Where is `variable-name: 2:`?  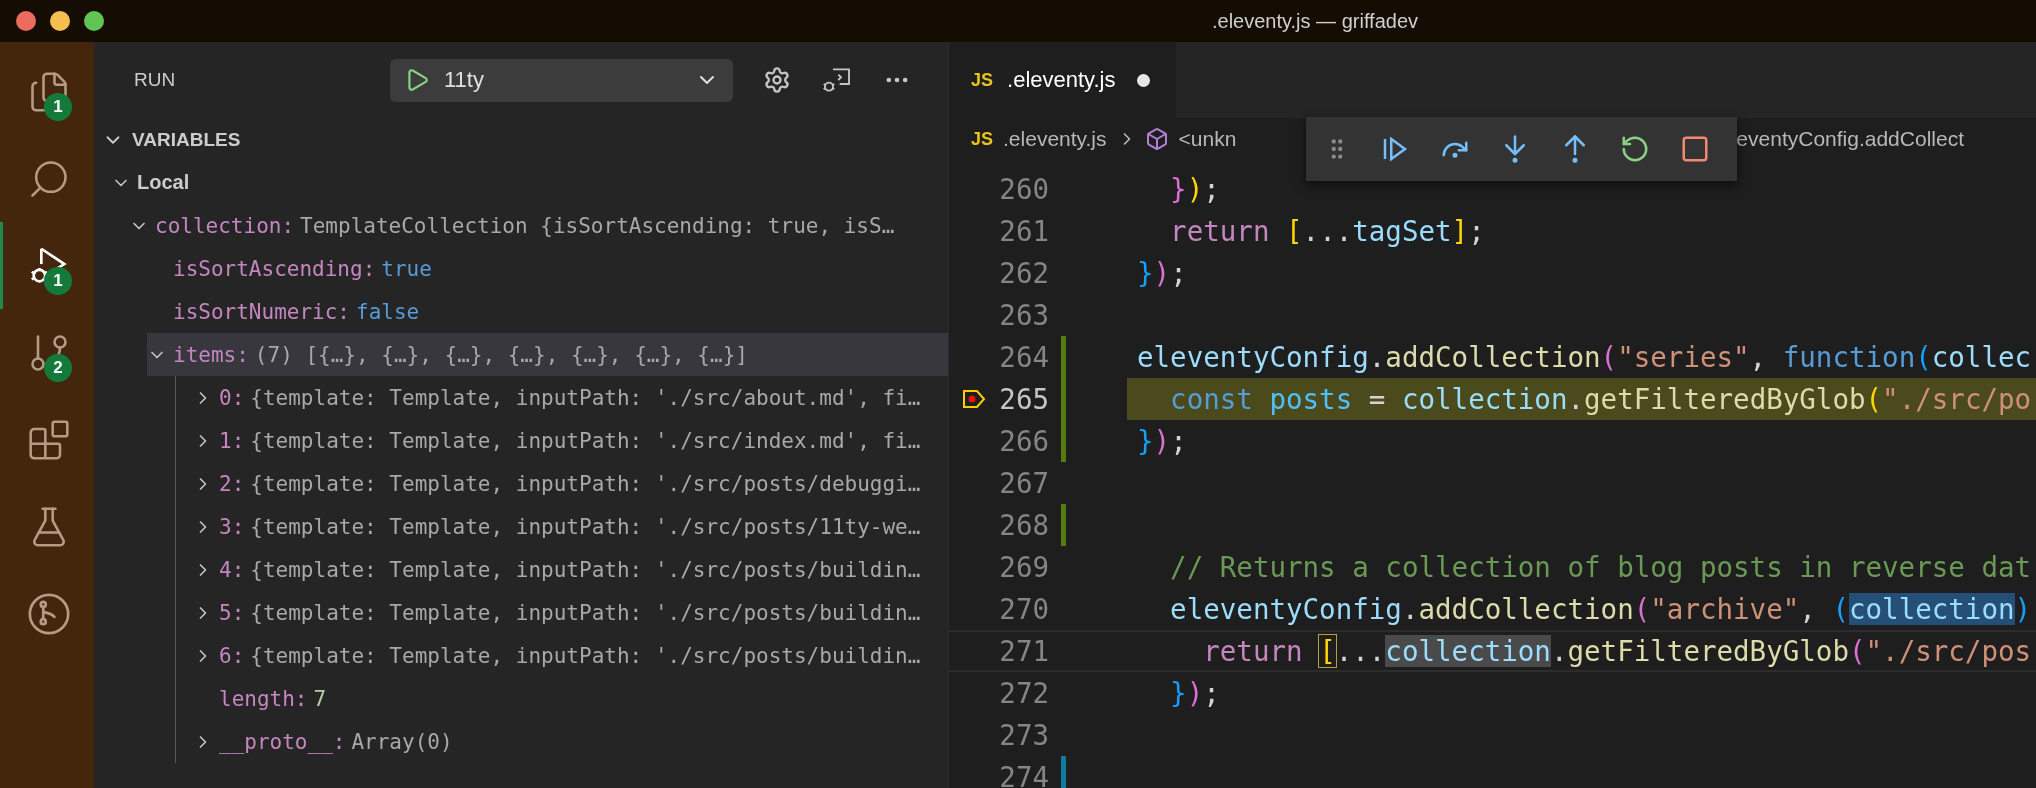 variable-name: 2: is located at coordinates (232, 483).